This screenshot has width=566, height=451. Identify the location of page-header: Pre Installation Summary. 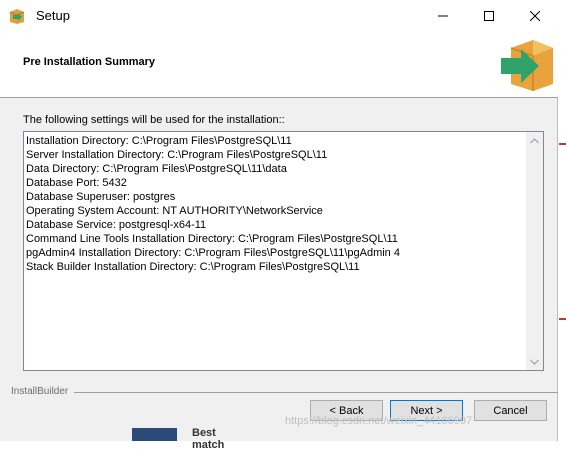
(279, 64).